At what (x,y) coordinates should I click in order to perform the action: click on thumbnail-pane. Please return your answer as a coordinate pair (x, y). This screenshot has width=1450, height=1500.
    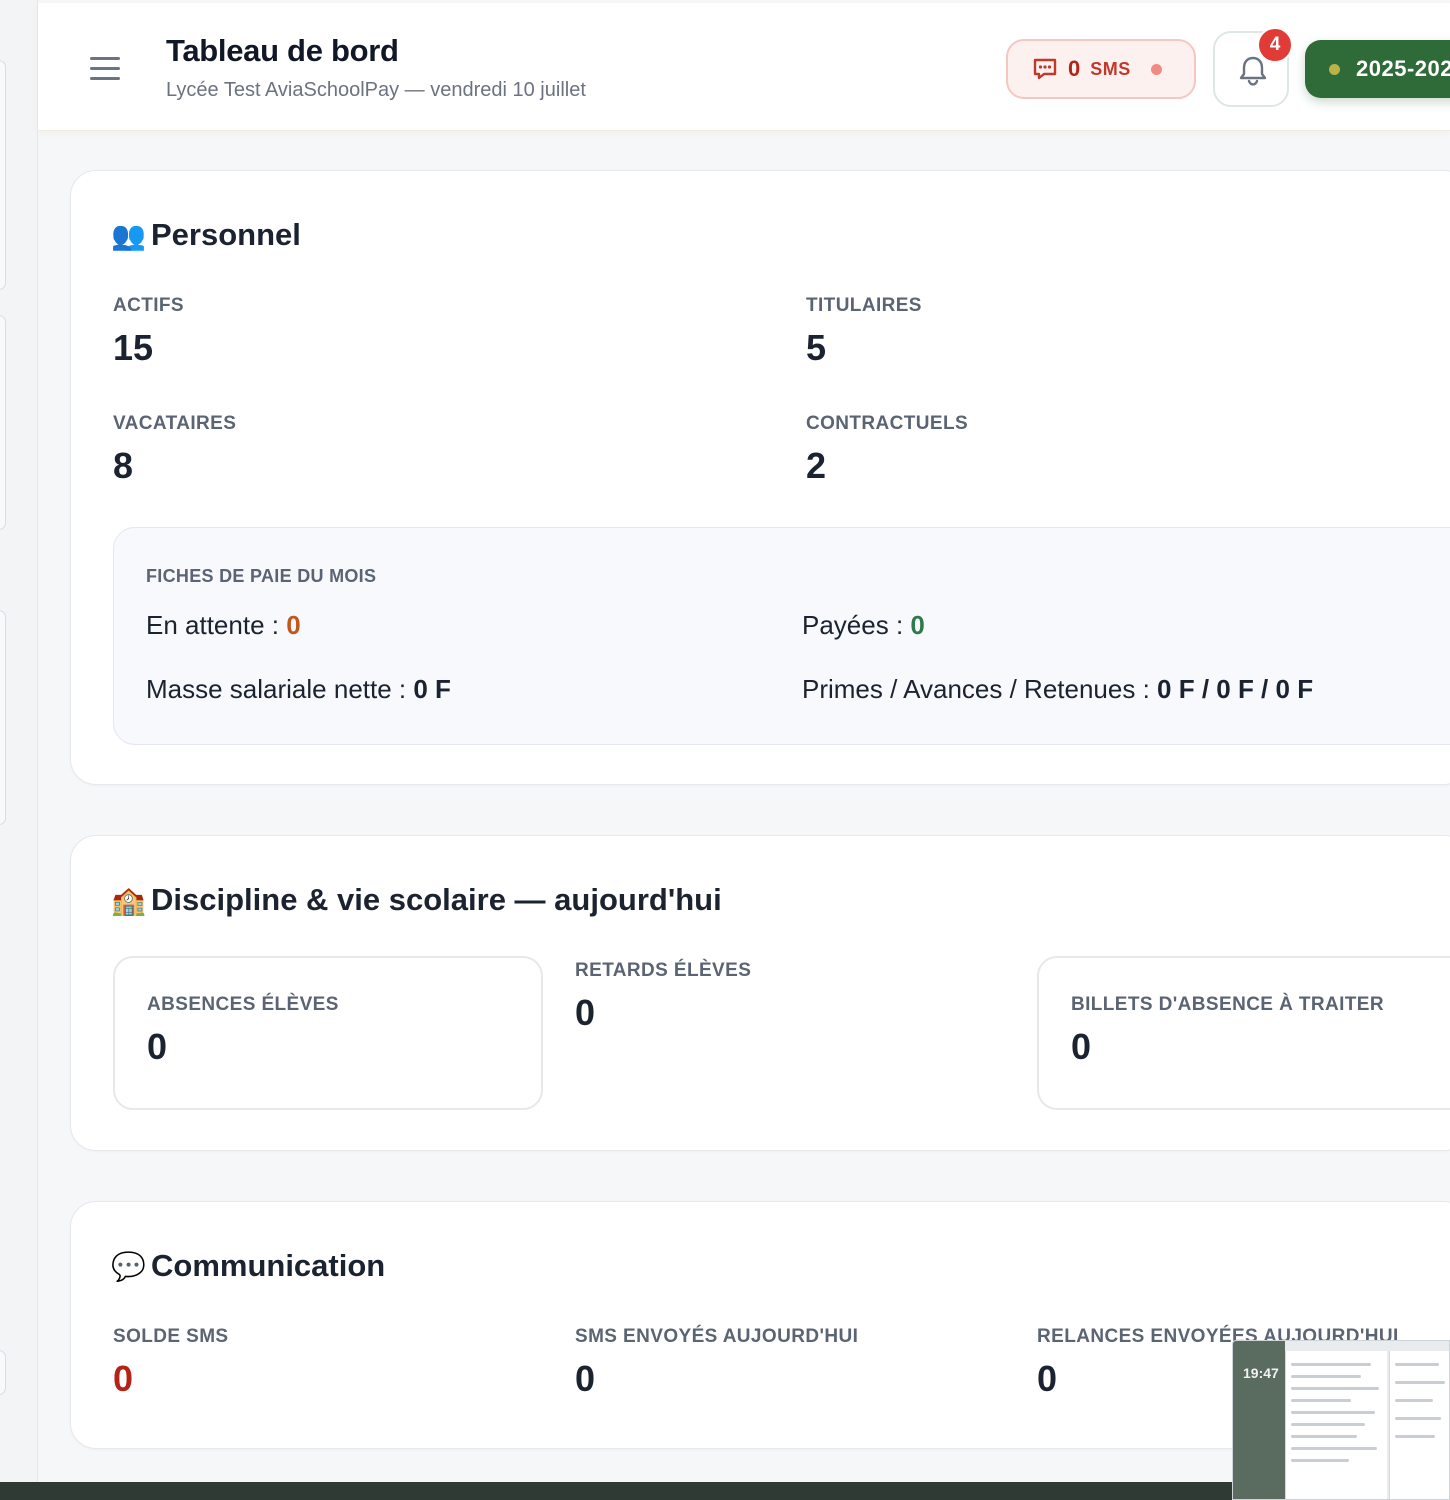
    Looking at the image, I should click on (1419, 1425).